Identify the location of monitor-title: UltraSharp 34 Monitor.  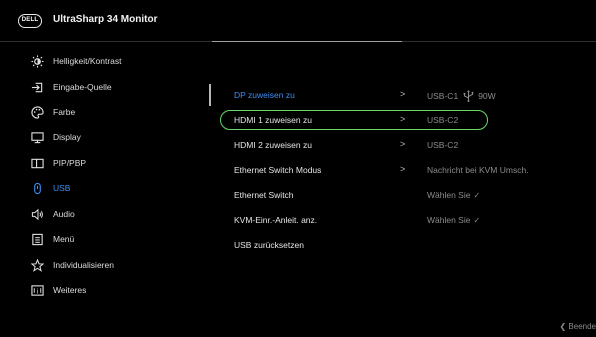
(105, 19).